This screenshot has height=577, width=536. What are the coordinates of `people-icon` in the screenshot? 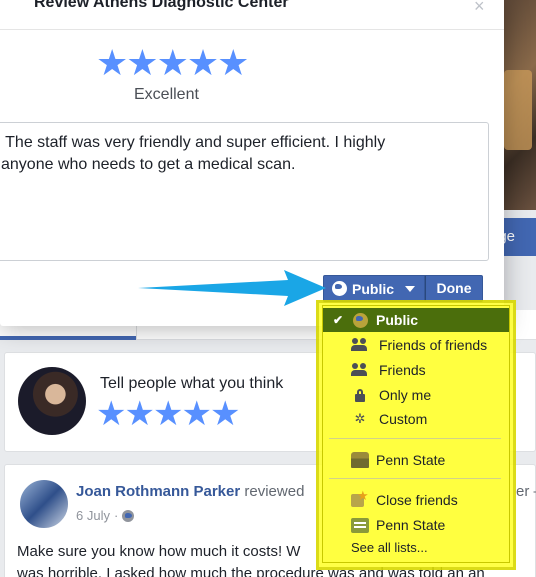 It's located at (360, 345).